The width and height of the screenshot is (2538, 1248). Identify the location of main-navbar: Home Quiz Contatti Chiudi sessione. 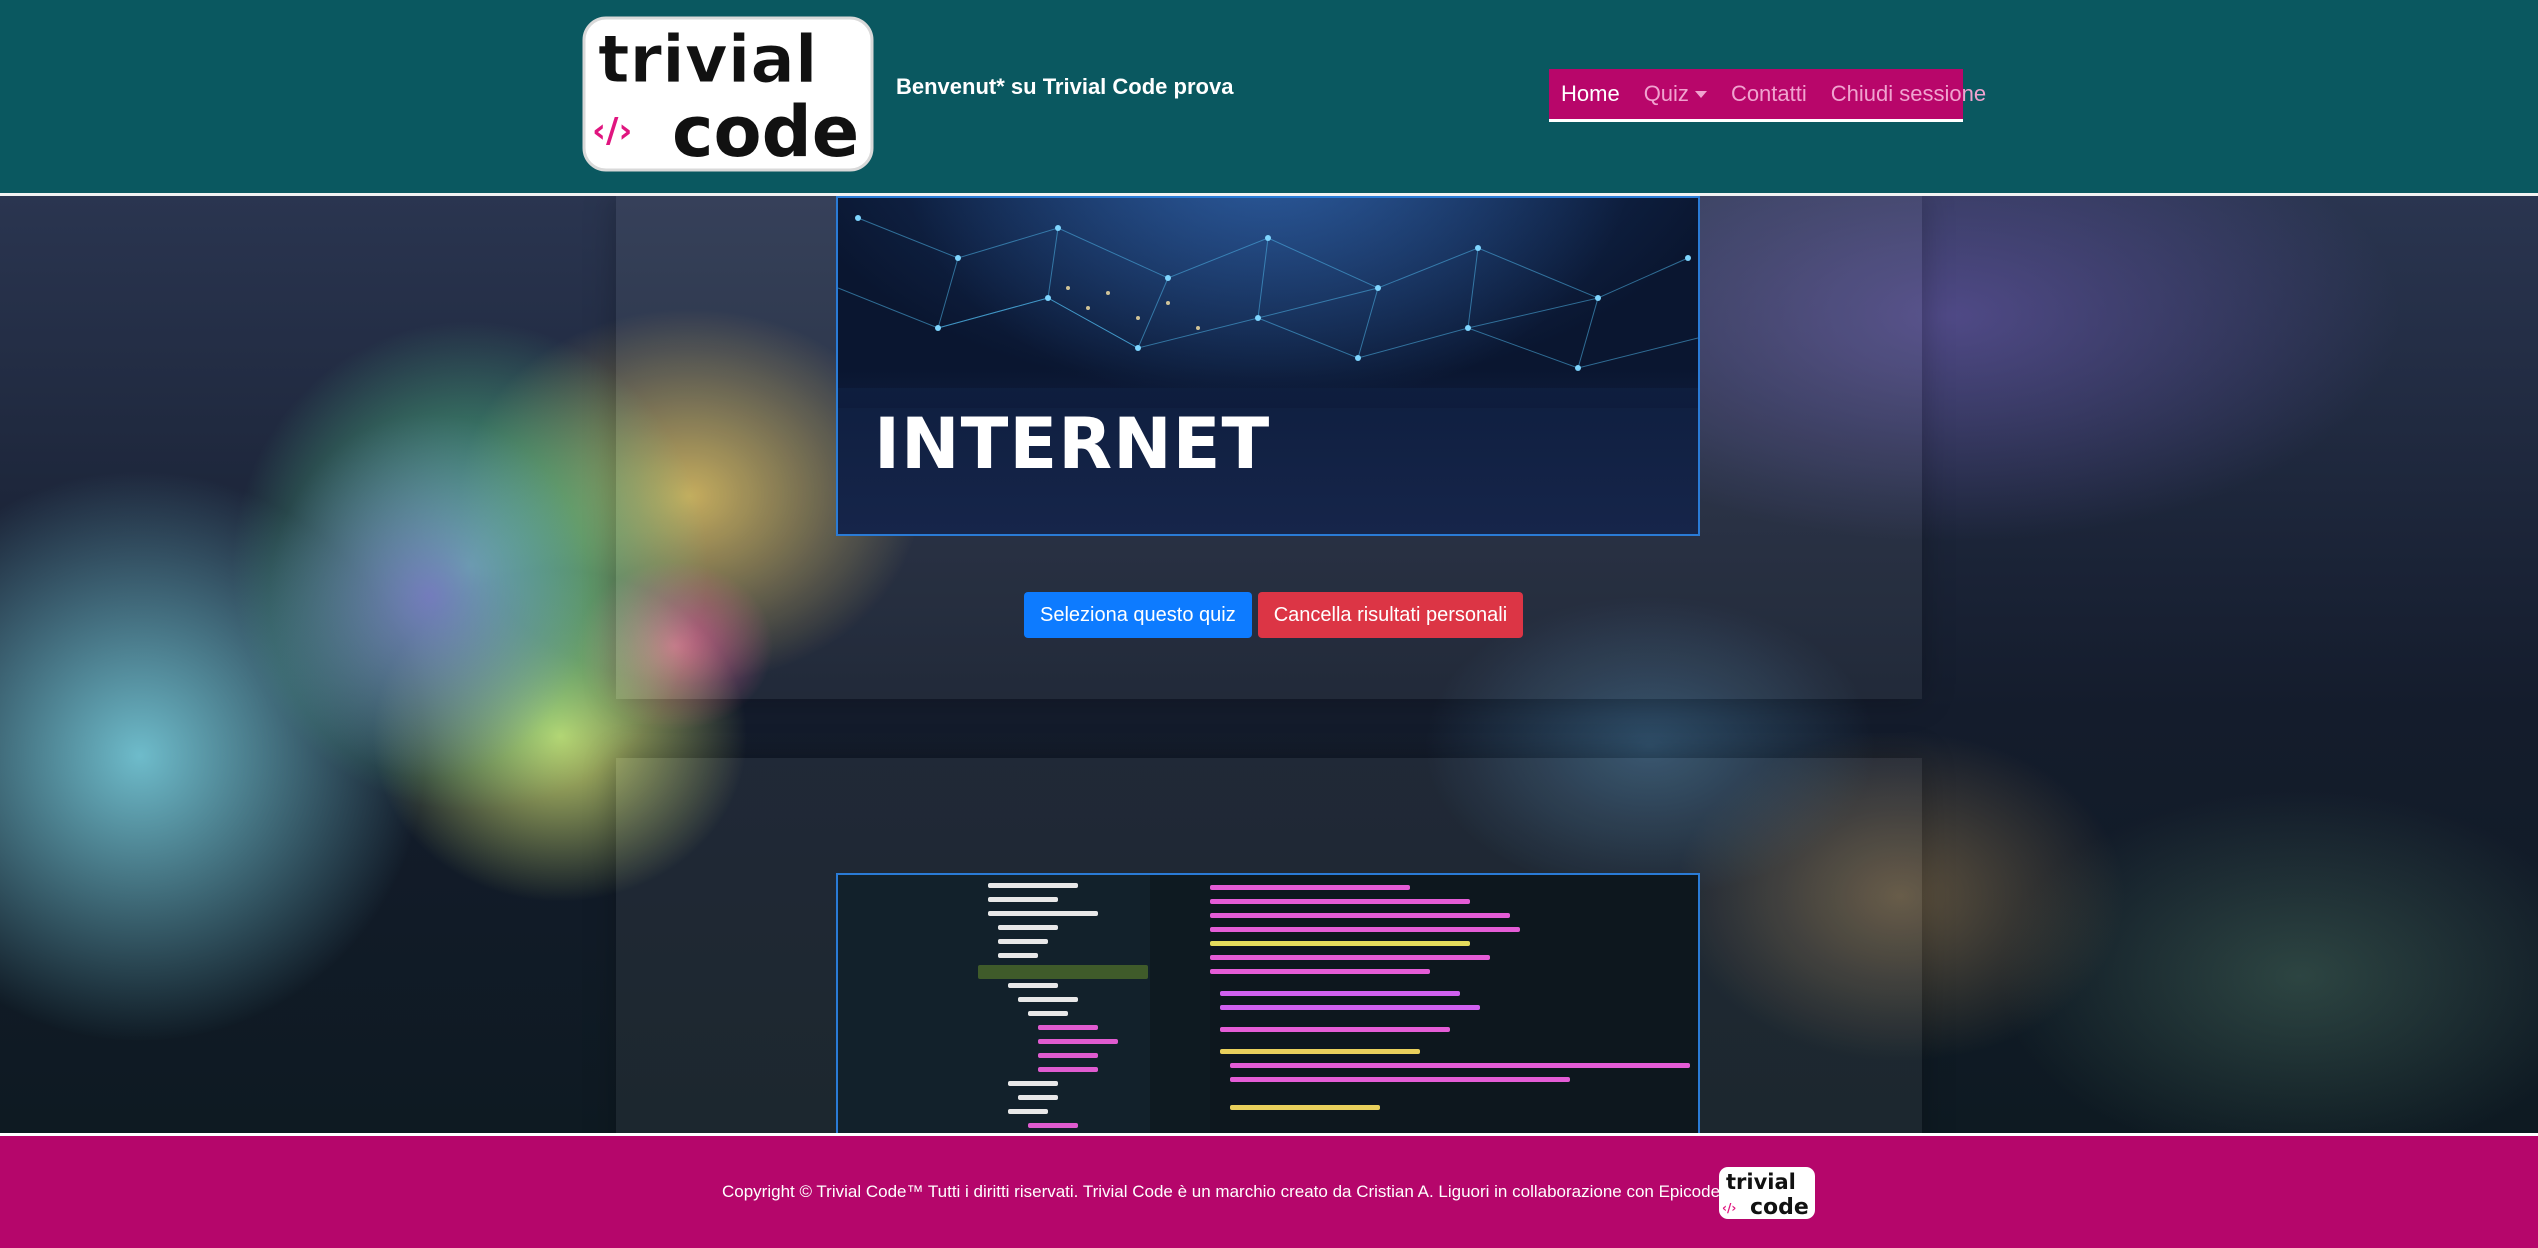
(1767, 95).